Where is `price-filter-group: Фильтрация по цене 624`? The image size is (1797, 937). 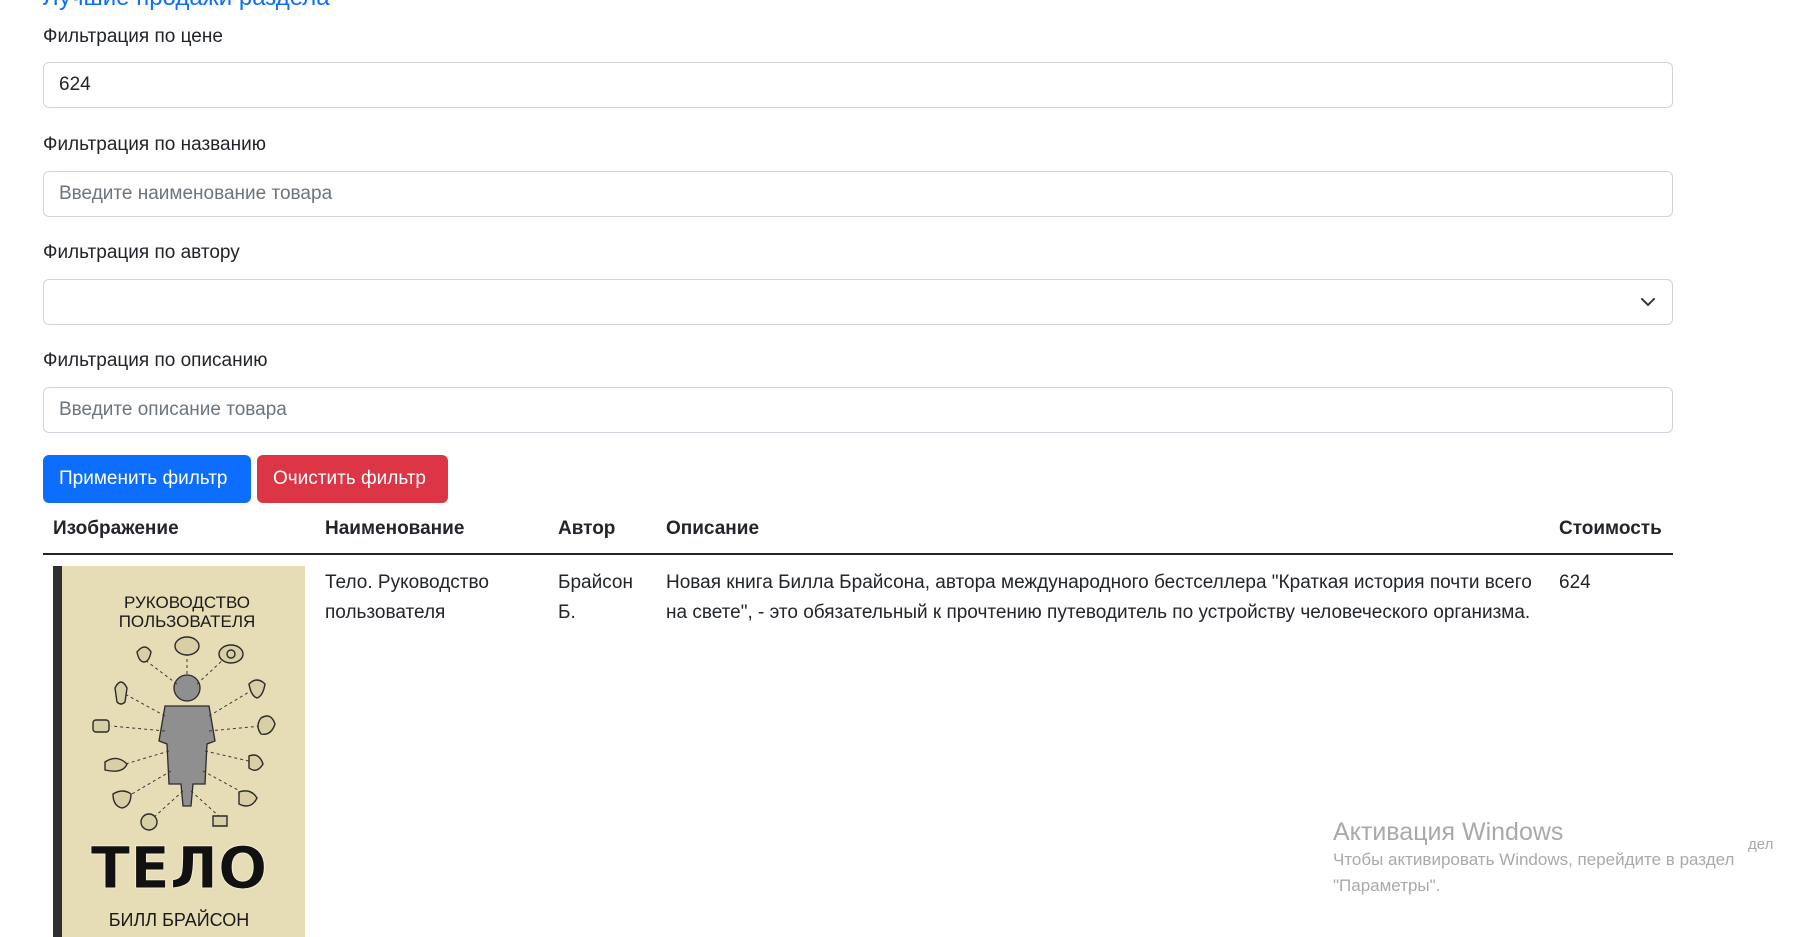
price-filter-group: Фильтрация по цене 624 is located at coordinates (858, 67).